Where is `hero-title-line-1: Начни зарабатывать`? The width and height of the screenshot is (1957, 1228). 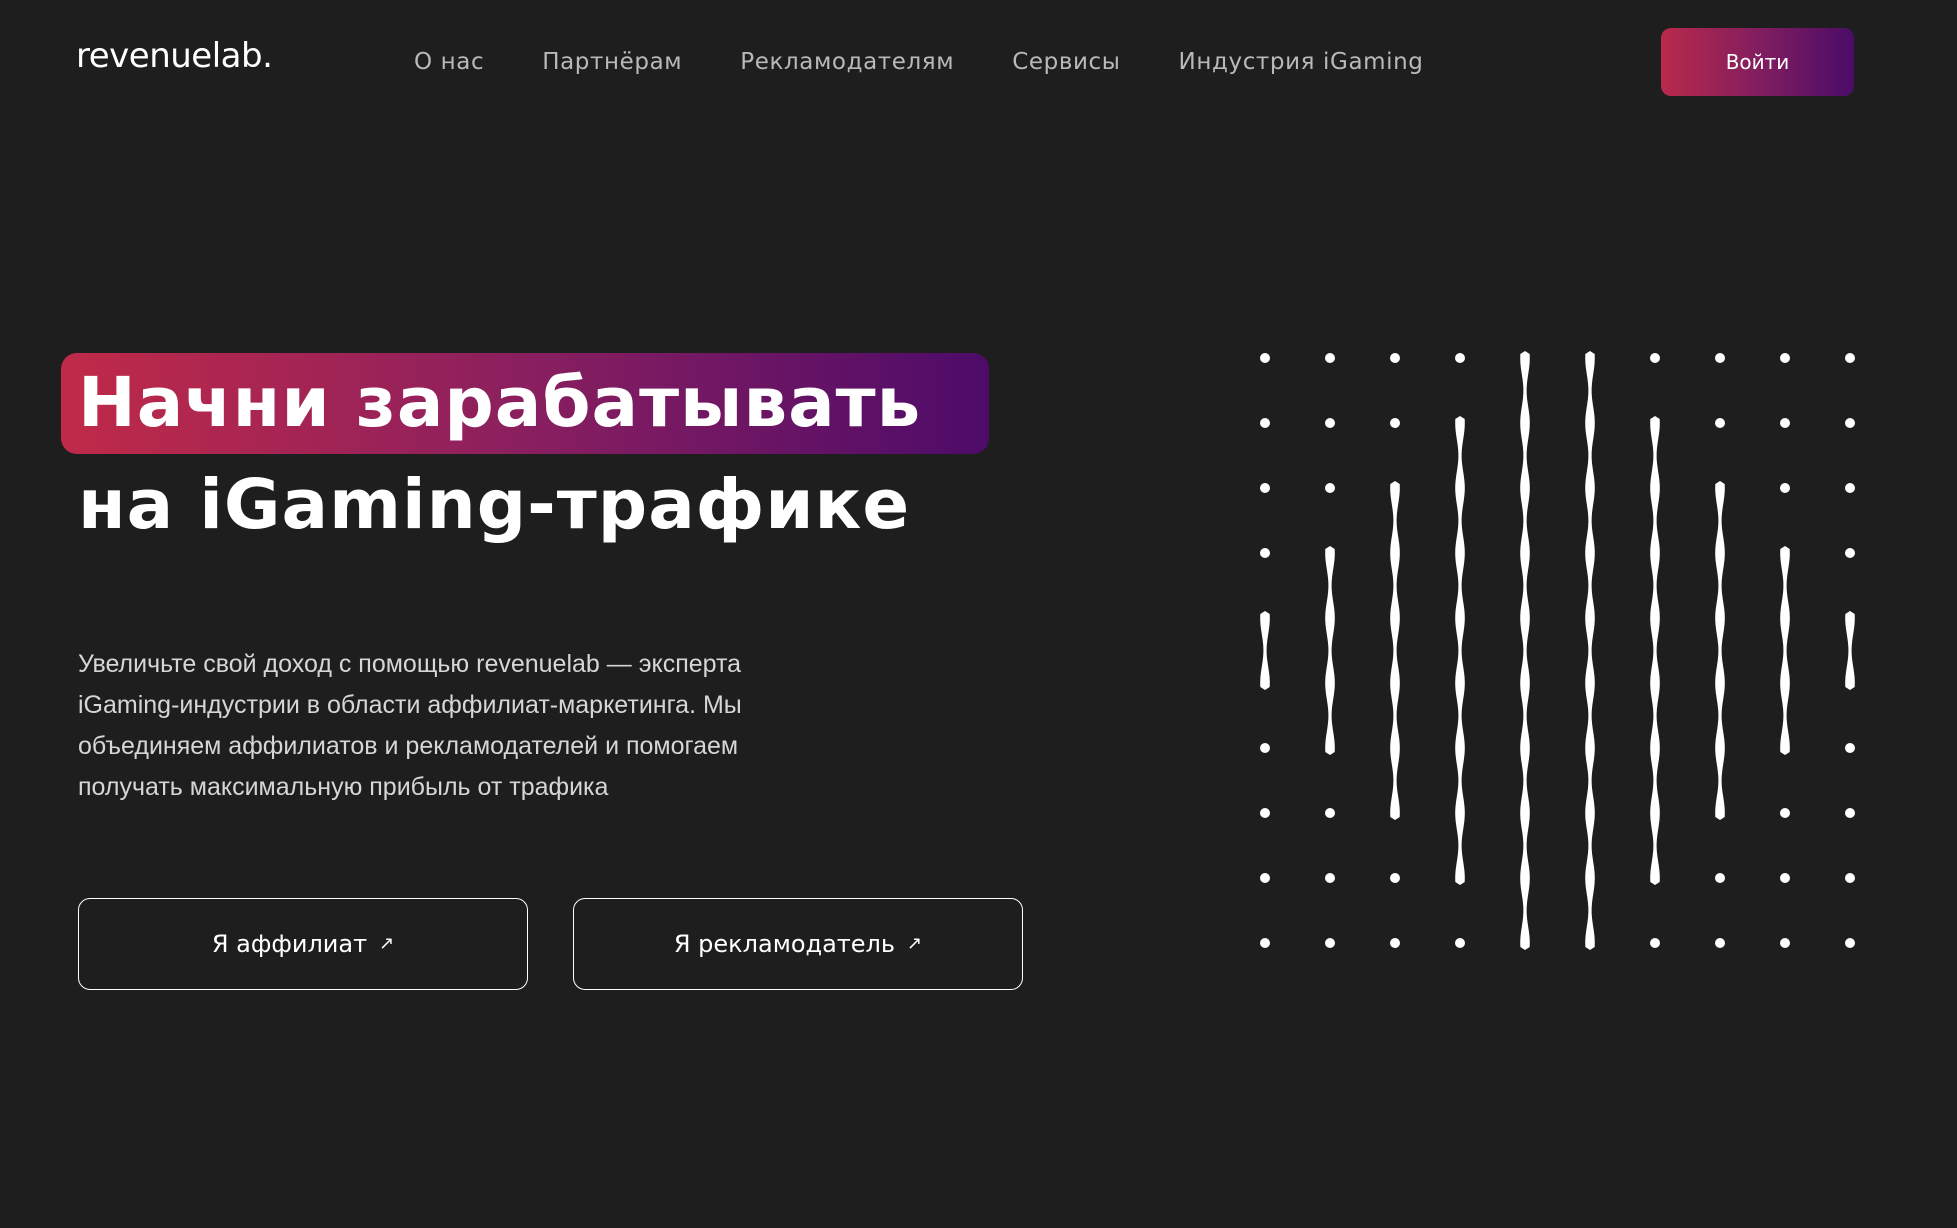 hero-title-line-1: Начни зарабатывать is located at coordinates (500, 403).